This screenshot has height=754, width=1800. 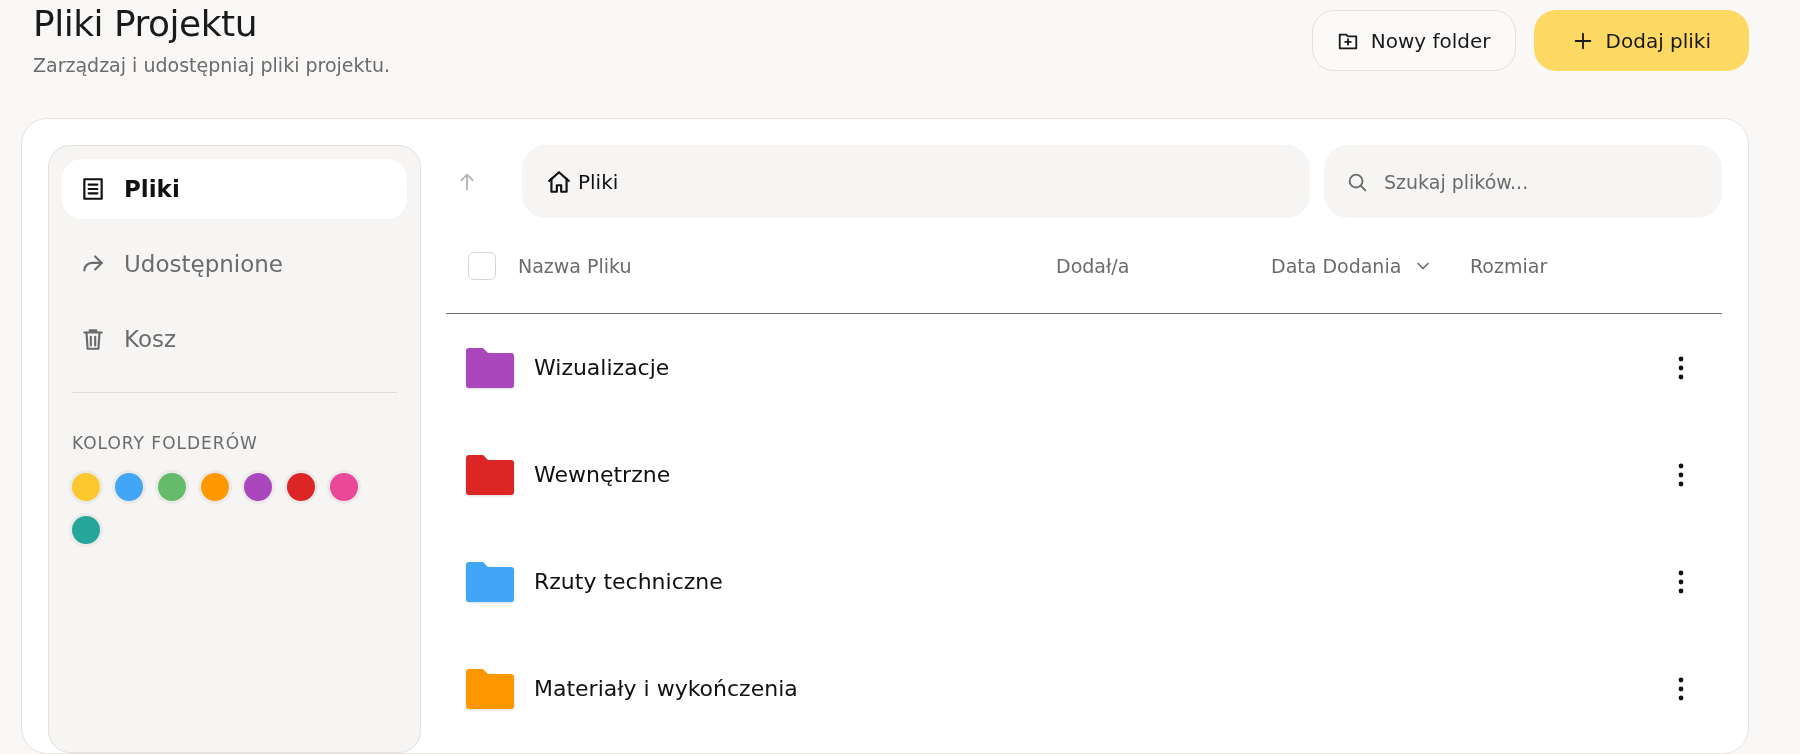 What do you see at coordinates (1102, 367) in the screenshot?
I see `folder-name: Wizualizacje` at bounding box center [1102, 367].